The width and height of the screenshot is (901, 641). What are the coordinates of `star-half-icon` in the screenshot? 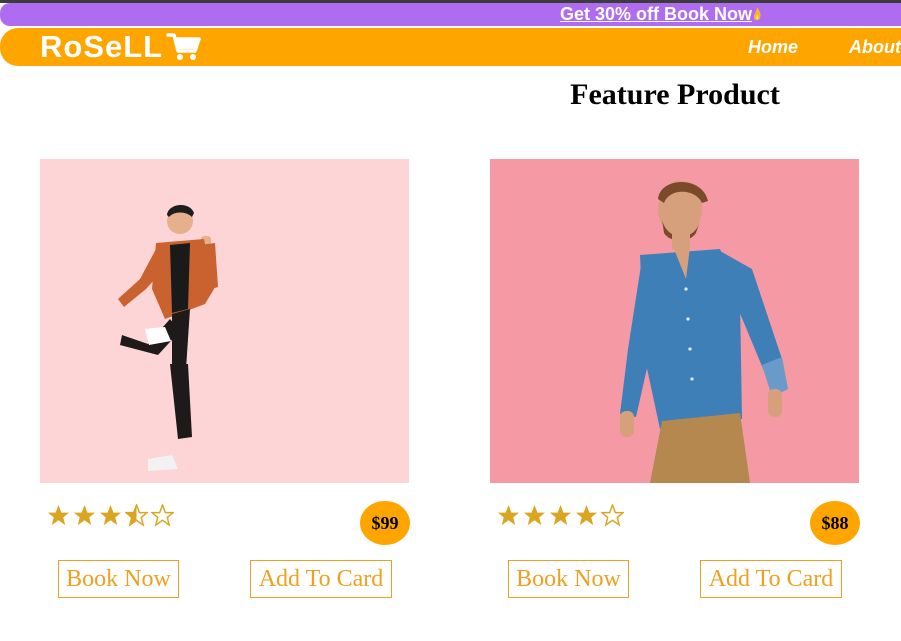 It's located at (136, 515).